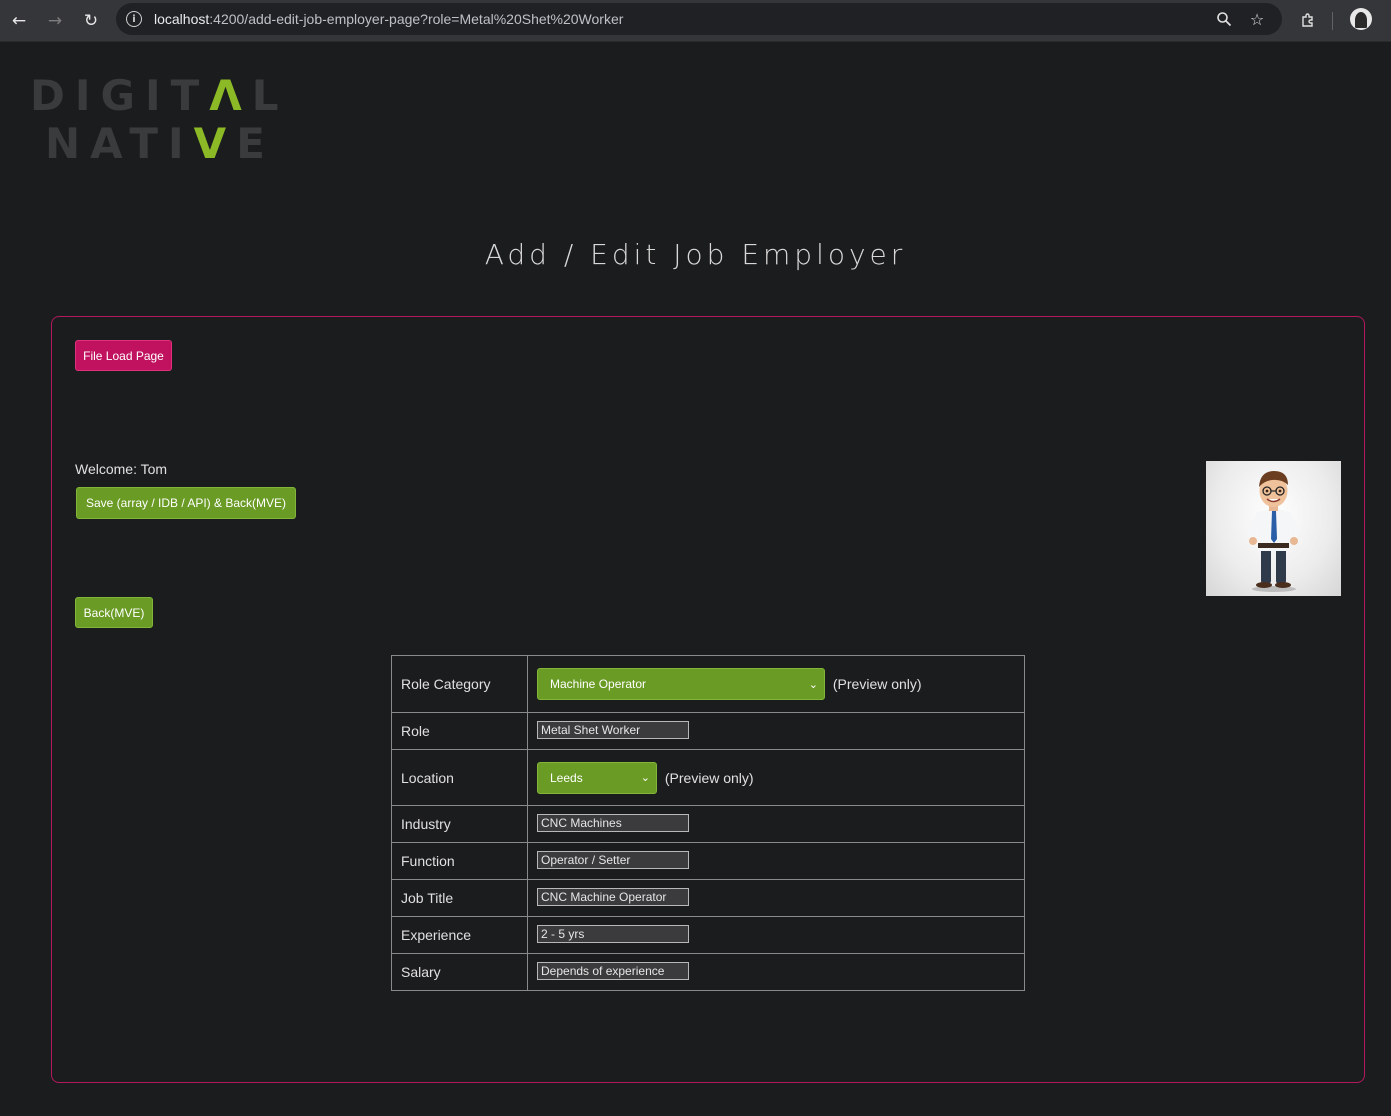  I want to click on experience-input: 2 - 5 yrs, so click(613, 933).